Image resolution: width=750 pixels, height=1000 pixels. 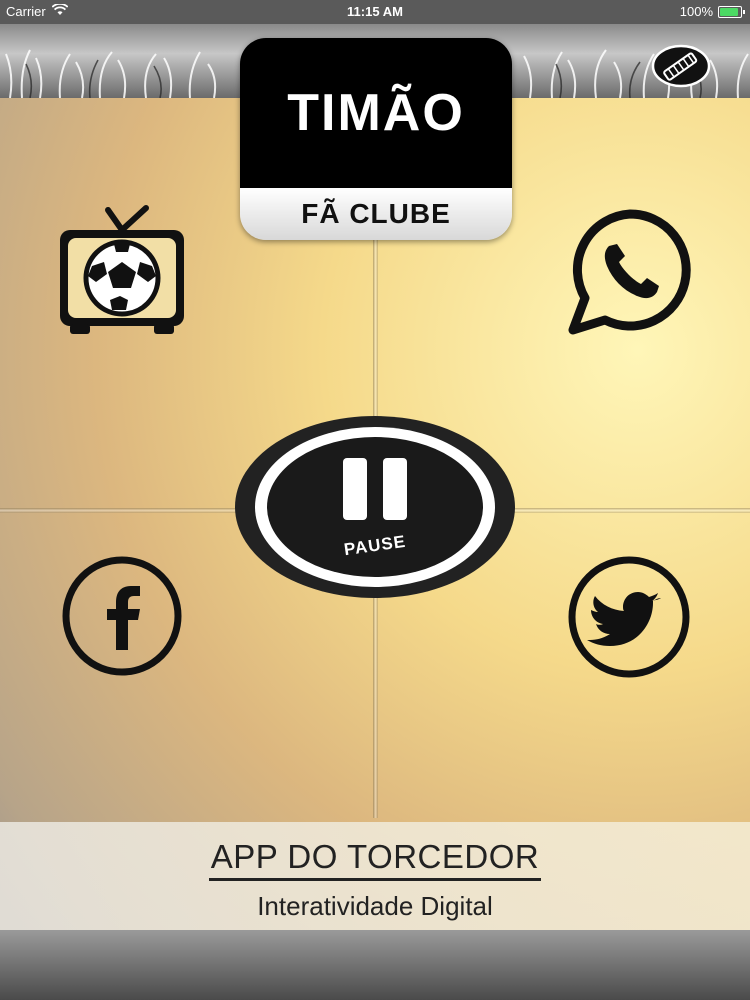 What do you see at coordinates (375, 906) in the screenshot?
I see `footer-subtitle: Interatividade Digital` at bounding box center [375, 906].